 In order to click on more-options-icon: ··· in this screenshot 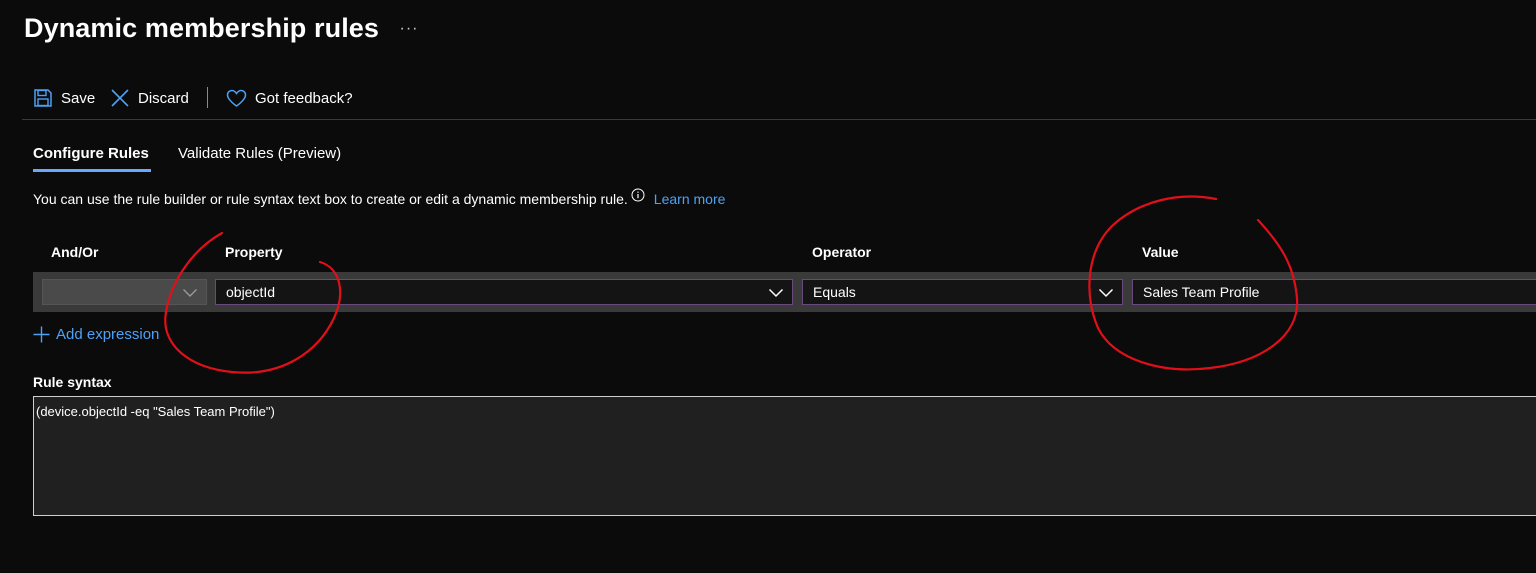, I will do `click(409, 29)`.